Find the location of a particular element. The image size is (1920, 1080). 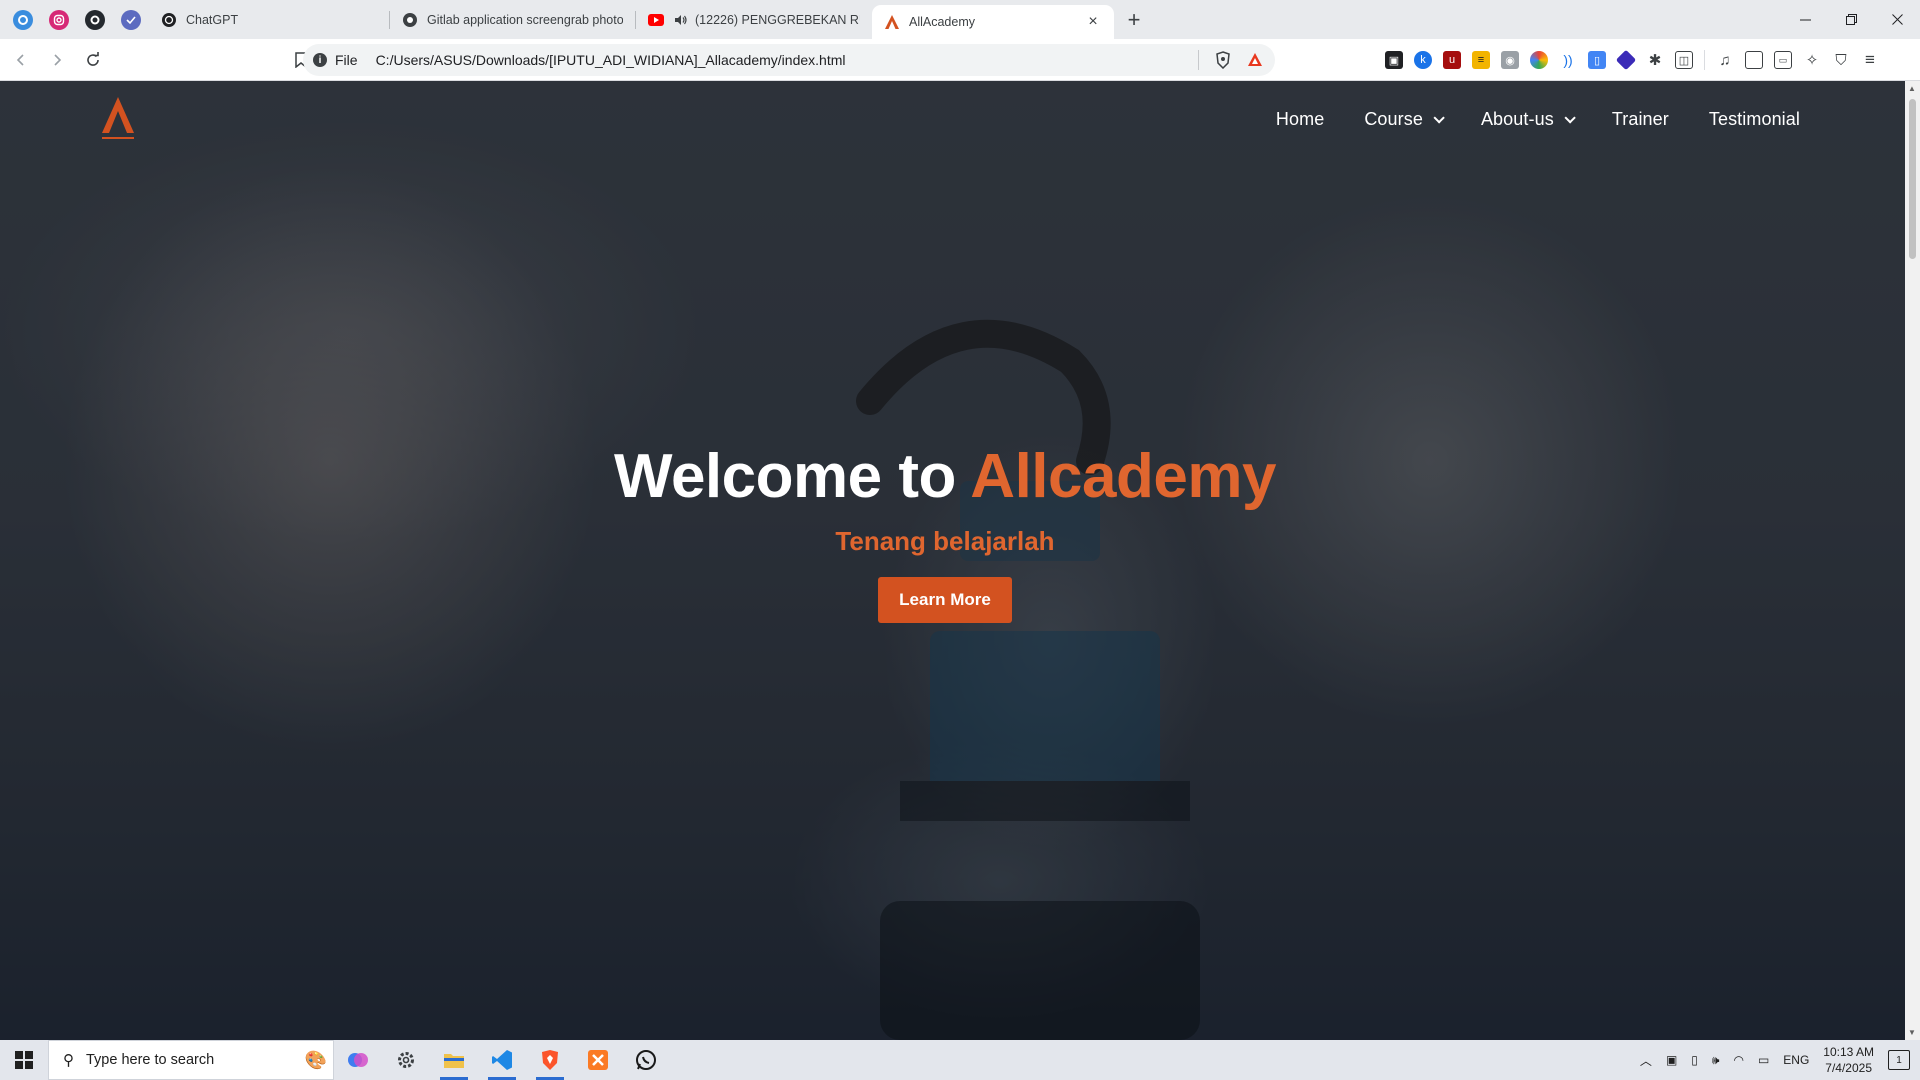

extension-icon: k is located at coordinates (1423, 60).